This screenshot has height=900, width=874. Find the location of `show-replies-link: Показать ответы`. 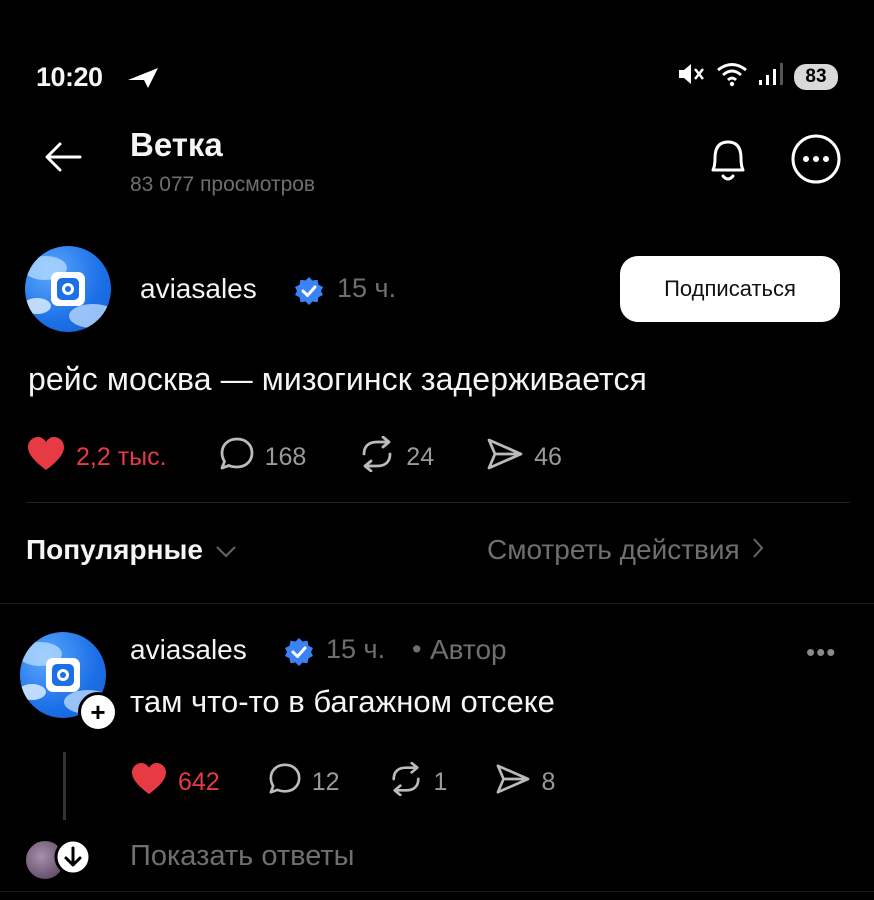

show-replies-link: Показать ответы is located at coordinates (242, 856).